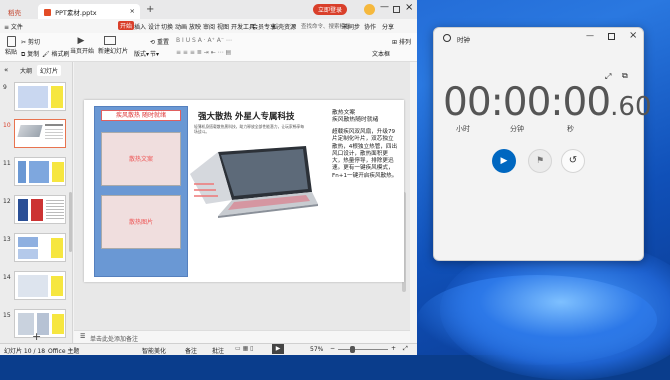 This screenshot has height=380, width=670. What do you see at coordinates (141, 115) in the screenshot?
I see `left-header: 疾风散热 随时就绪` at bounding box center [141, 115].